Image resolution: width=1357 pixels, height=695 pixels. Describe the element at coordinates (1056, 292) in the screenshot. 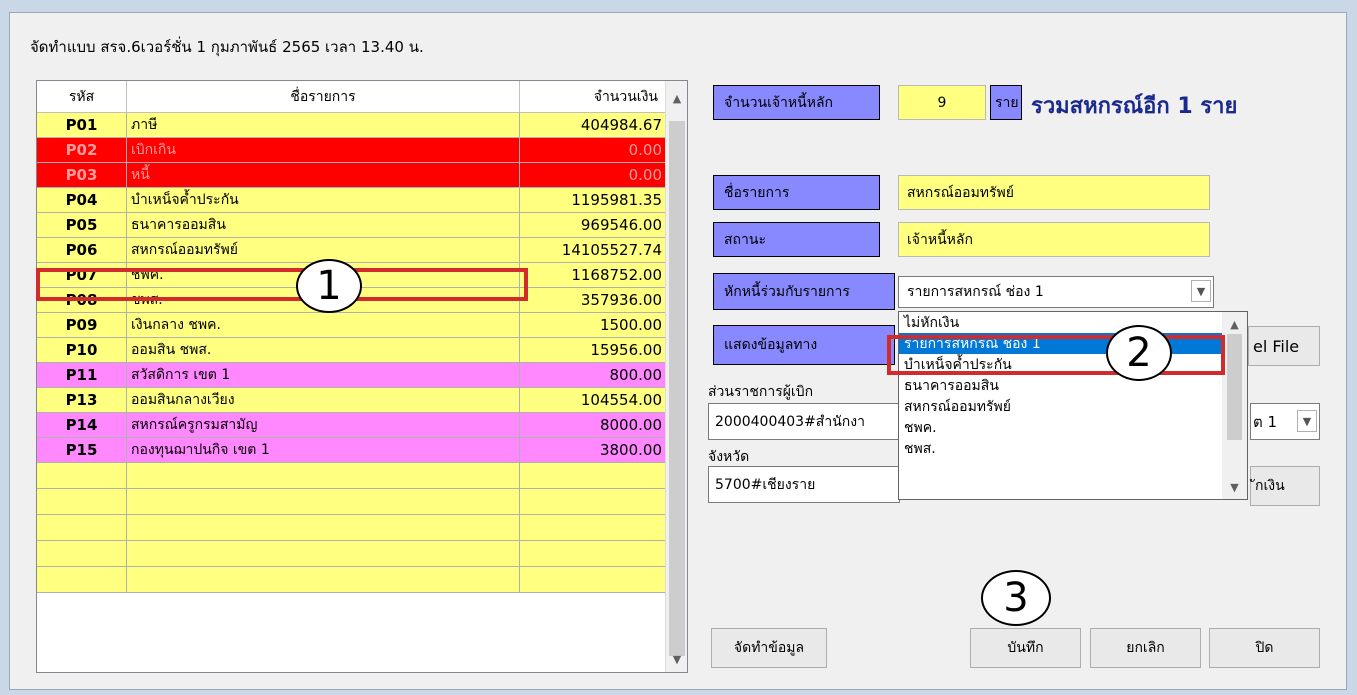

I see `combine-combobox: รายการสหกรณ์ ช่อง 1 ▼` at that location.